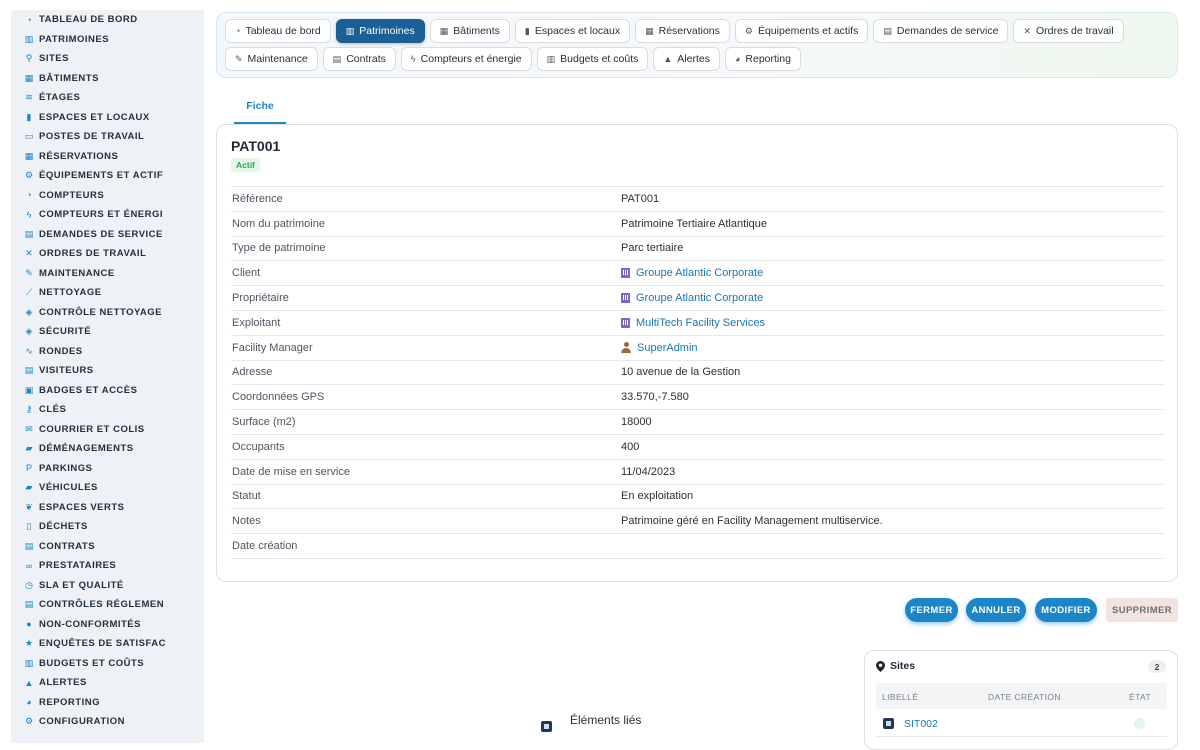  I want to click on nav-button-ordres-de-travail: ✕ Ordres de travail, so click(1068, 31).